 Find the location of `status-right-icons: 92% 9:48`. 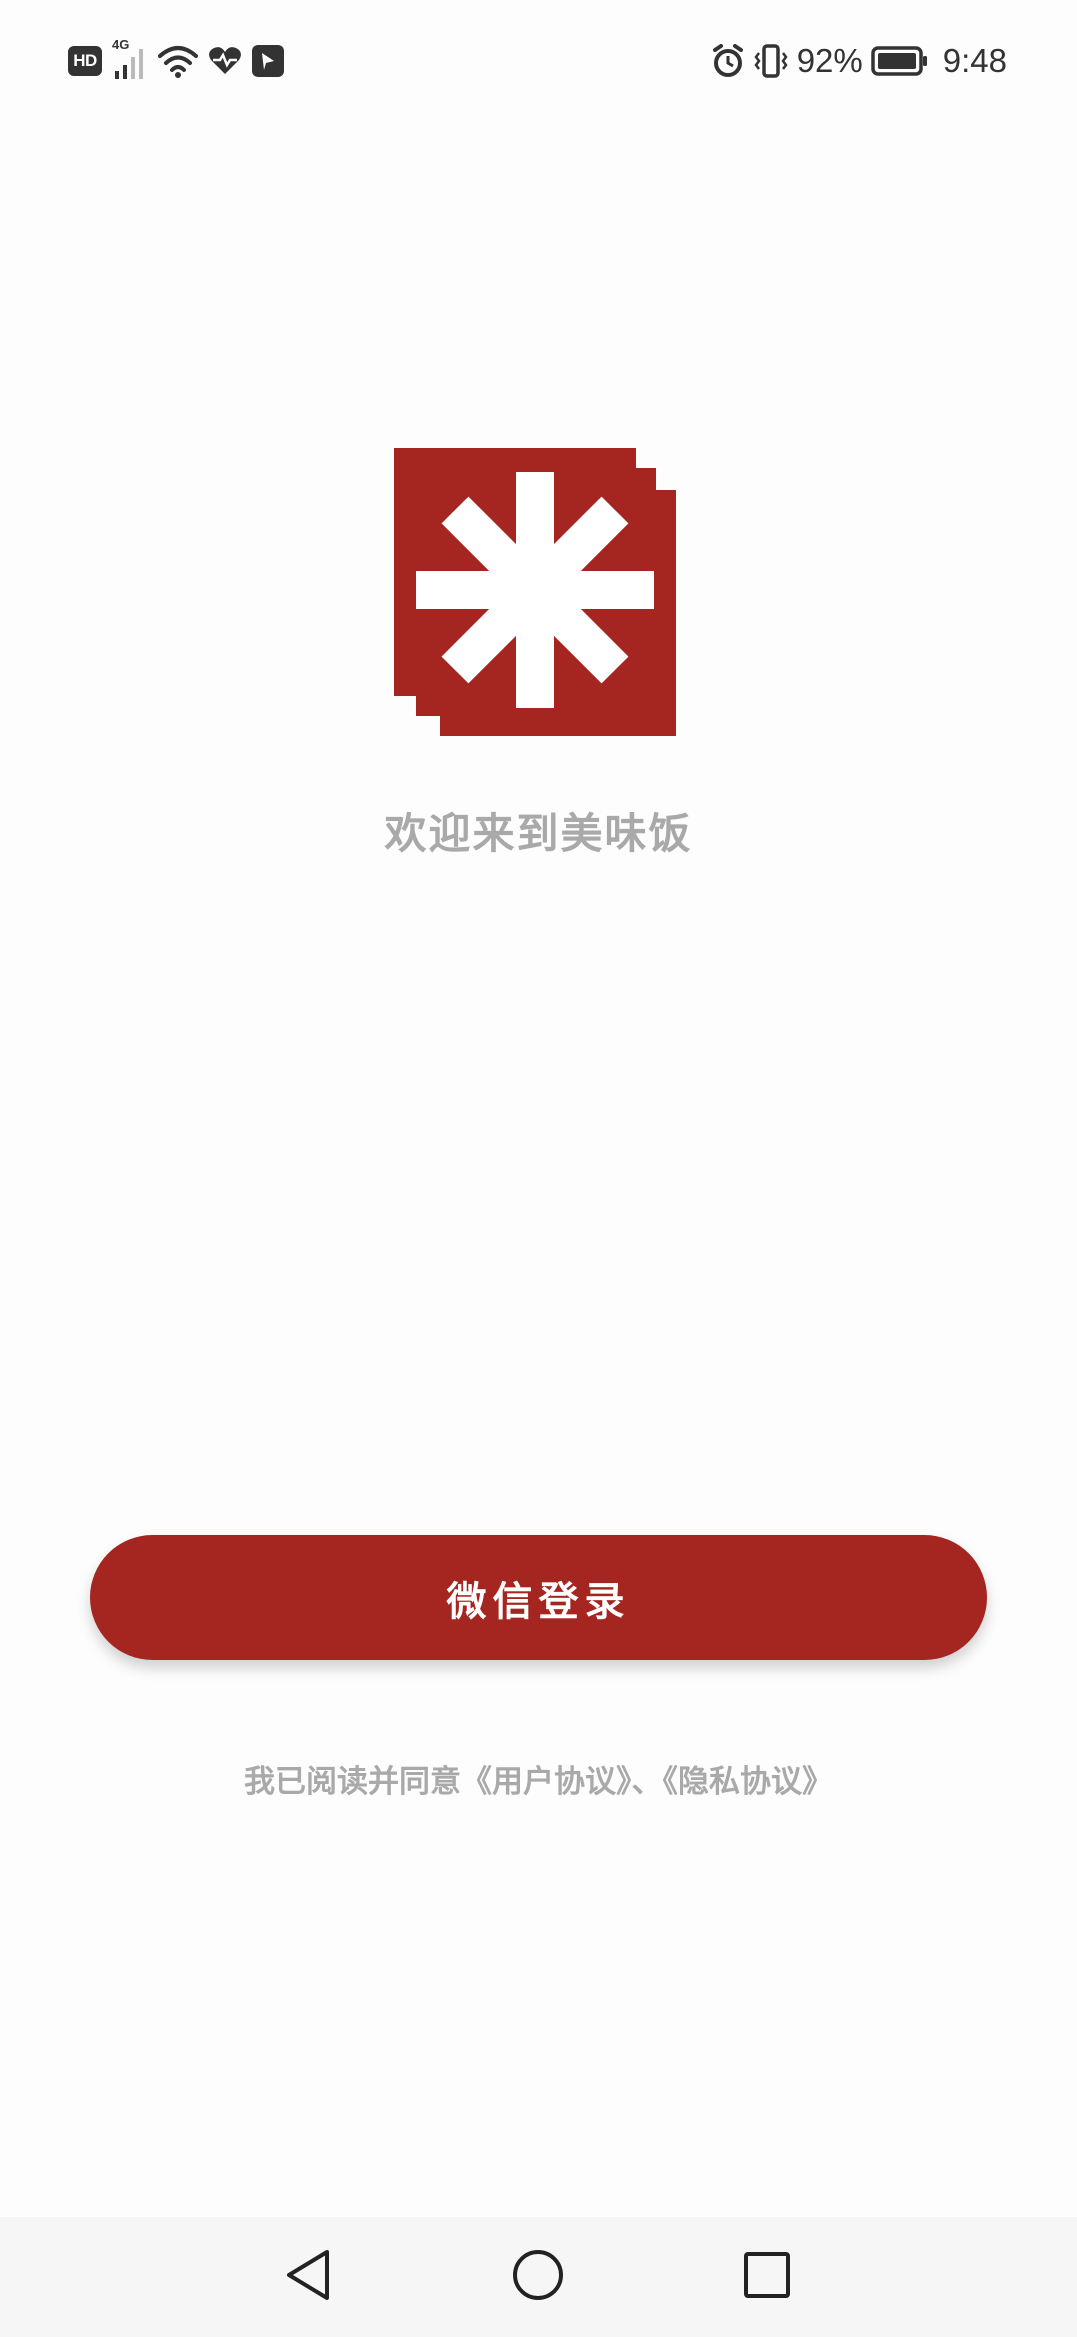

status-right-icons: 92% 9:48 is located at coordinates (859, 61).